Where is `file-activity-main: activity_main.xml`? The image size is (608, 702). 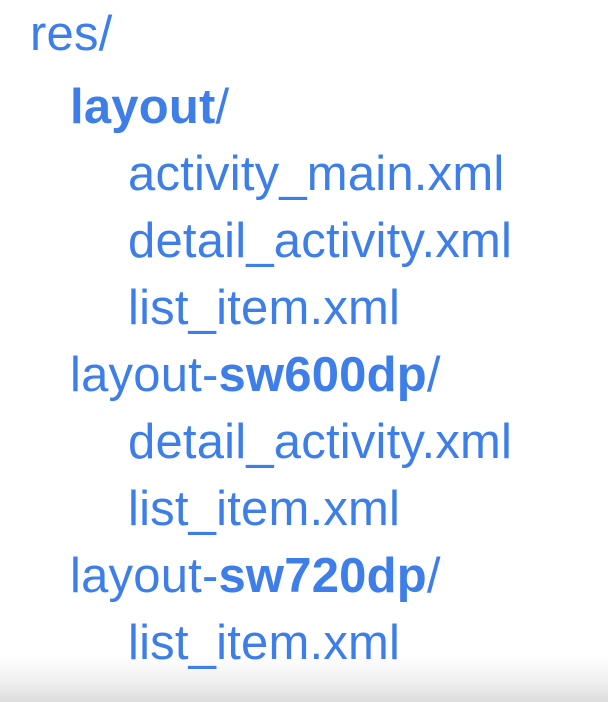
file-activity-main: activity_main.xml is located at coordinates (316, 174).